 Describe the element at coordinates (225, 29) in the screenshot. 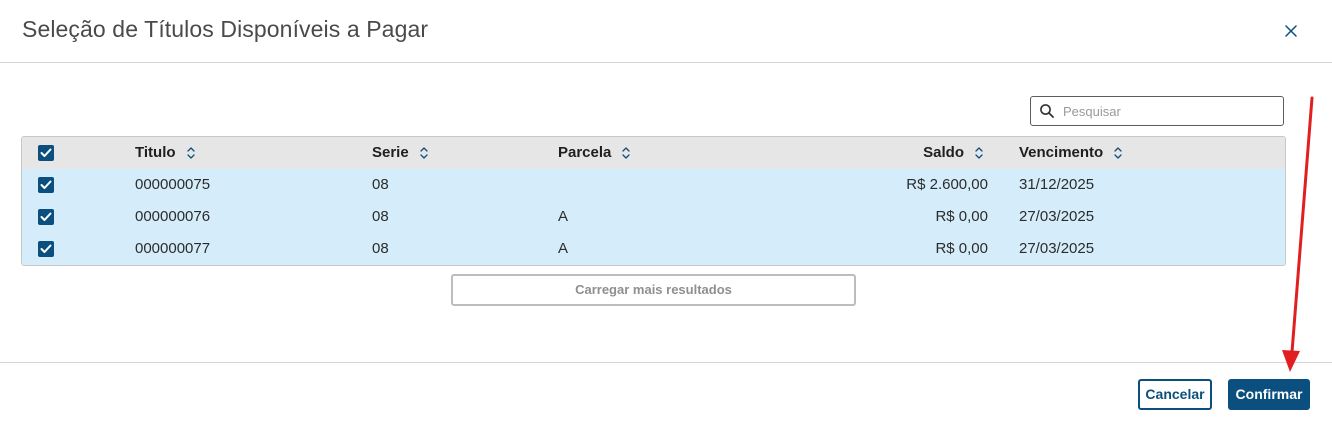

I see `dialog-title: Seleção de Títulos Disponíveis a Pagar` at that location.